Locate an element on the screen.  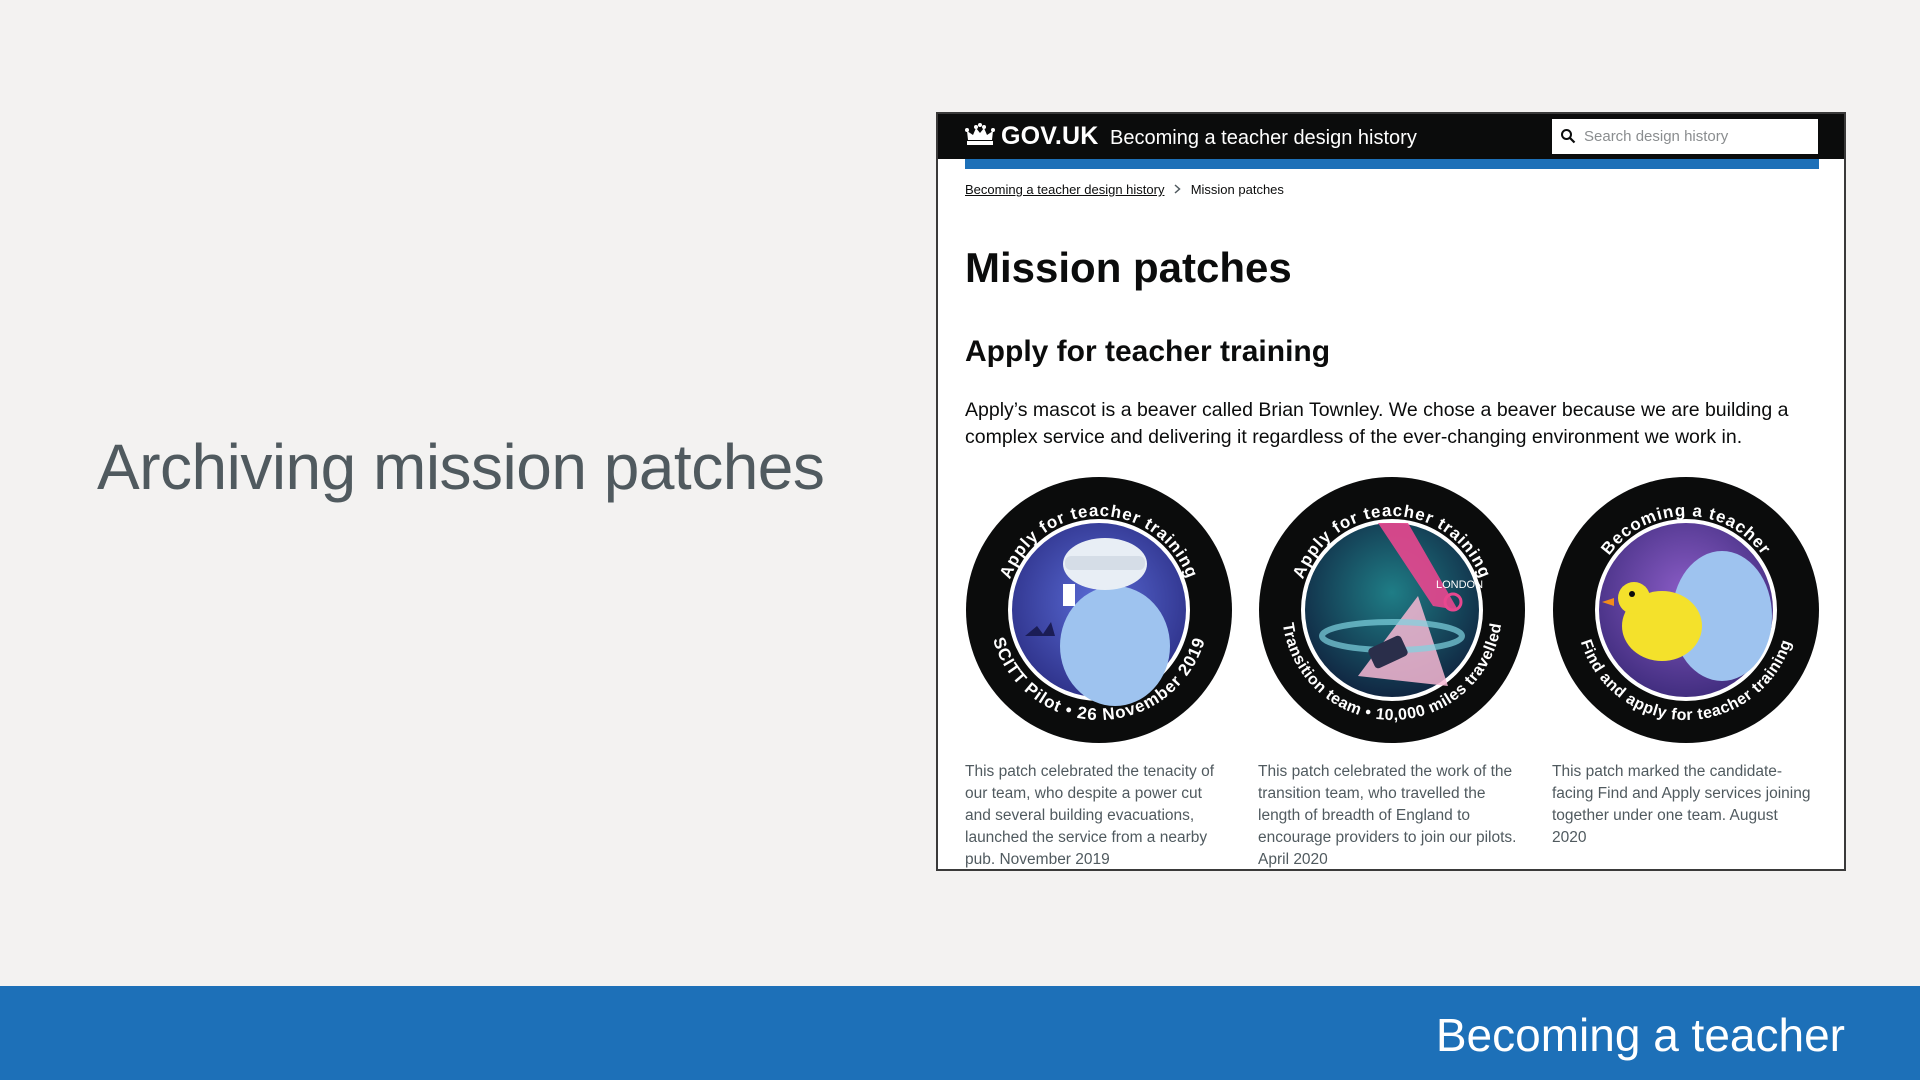
service-name-link: Becoming a teacher design history is located at coordinates (1263, 138).